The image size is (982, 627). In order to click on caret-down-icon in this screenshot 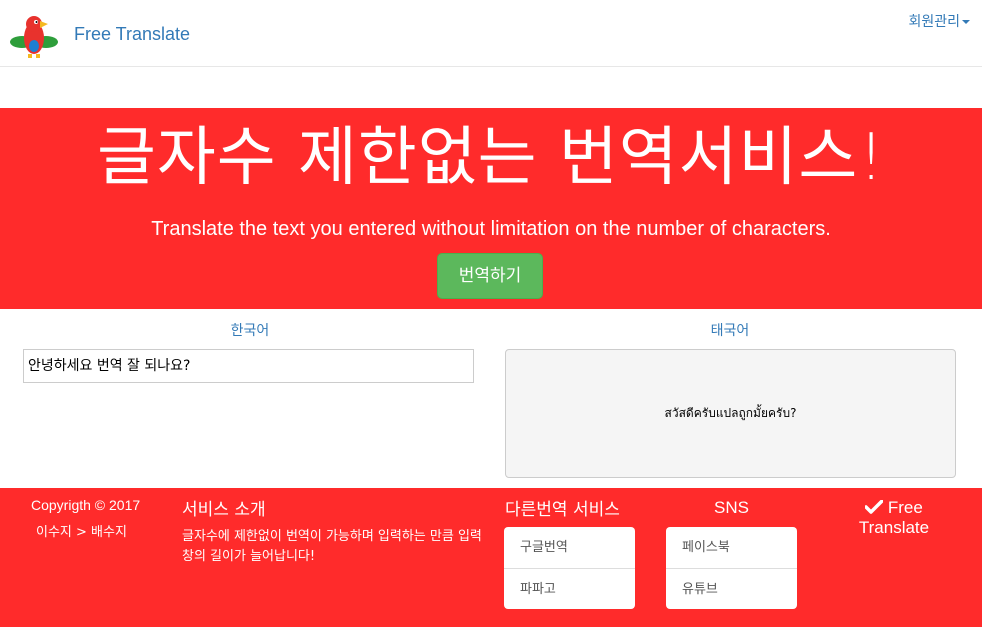, I will do `click(966, 22)`.